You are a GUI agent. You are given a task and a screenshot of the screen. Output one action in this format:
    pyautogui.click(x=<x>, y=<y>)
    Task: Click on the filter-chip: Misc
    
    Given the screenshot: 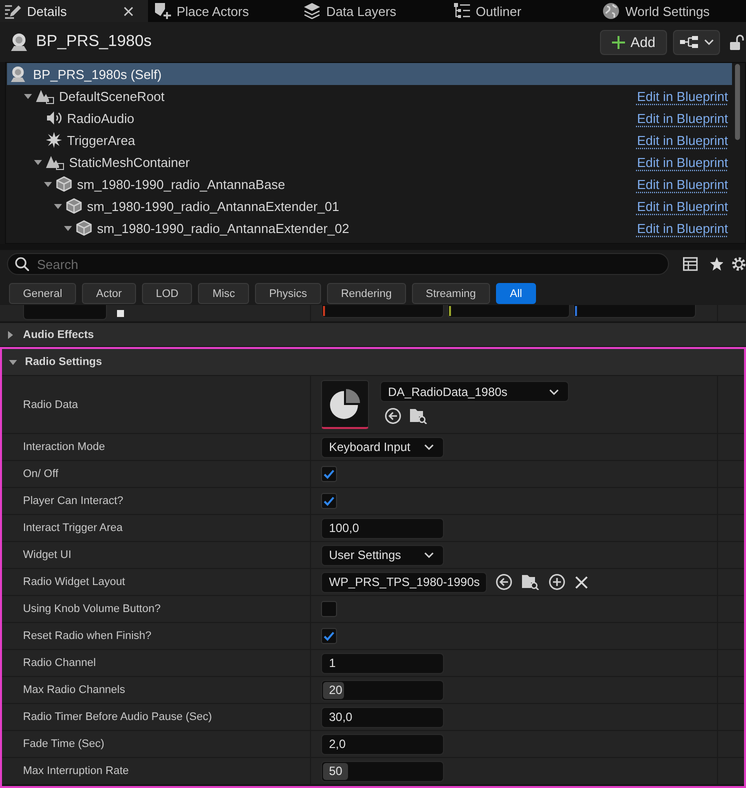 What is the action you would take?
    pyautogui.click(x=224, y=293)
    